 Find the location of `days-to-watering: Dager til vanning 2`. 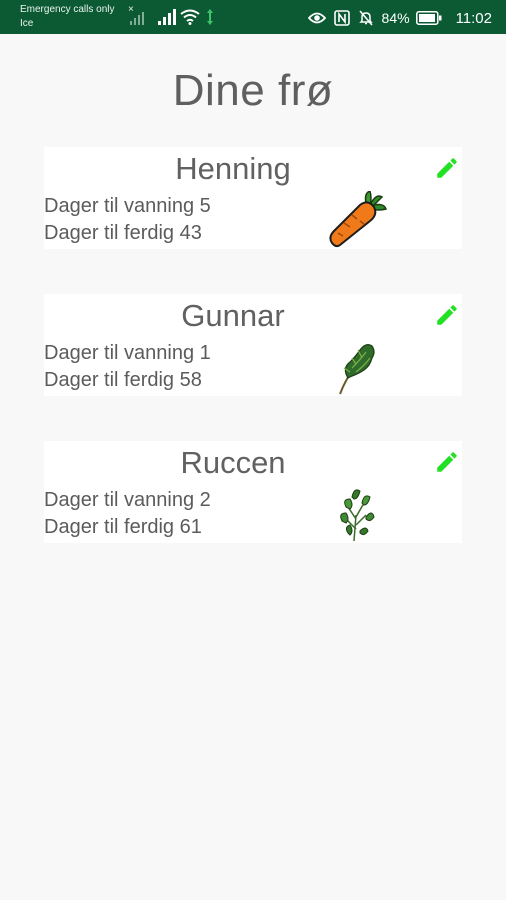

days-to-watering: Dager til vanning 2 is located at coordinates (127, 500).